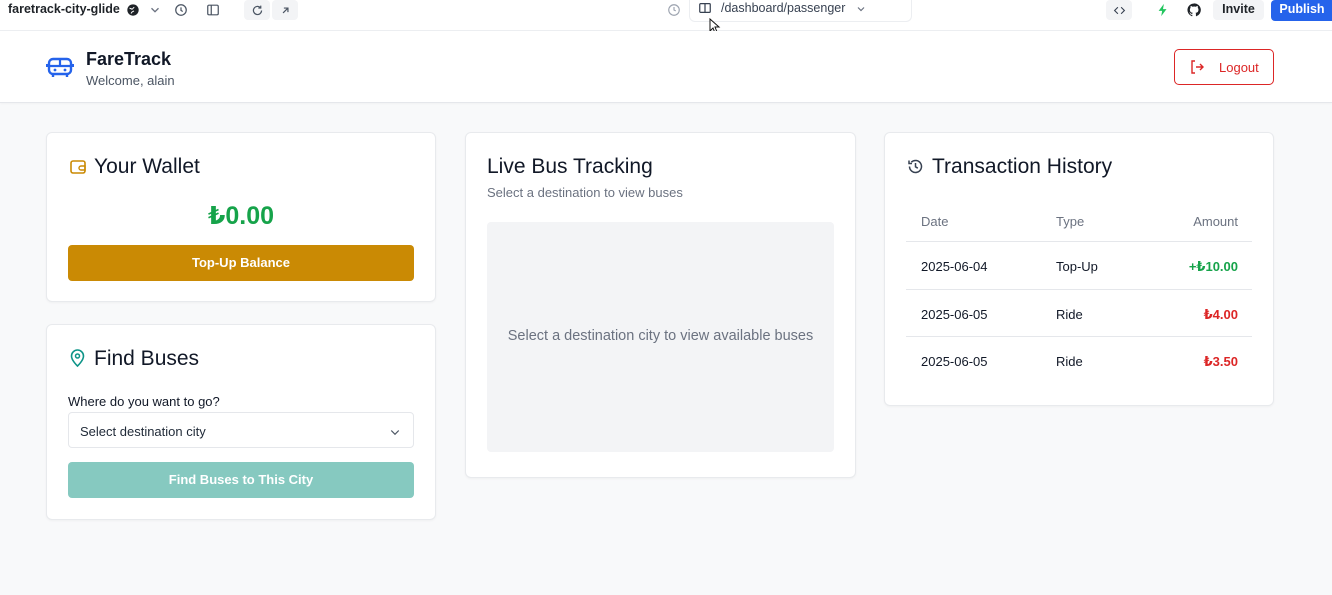 The height and width of the screenshot is (595, 1332). What do you see at coordinates (143, 431) in the screenshot?
I see `select-placeholder: Select destination city` at bounding box center [143, 431].